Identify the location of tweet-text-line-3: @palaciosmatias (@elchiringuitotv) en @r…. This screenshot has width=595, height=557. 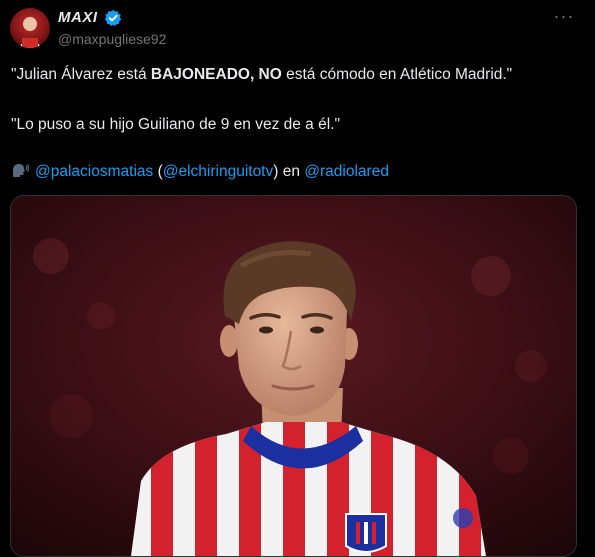
(200, 171).